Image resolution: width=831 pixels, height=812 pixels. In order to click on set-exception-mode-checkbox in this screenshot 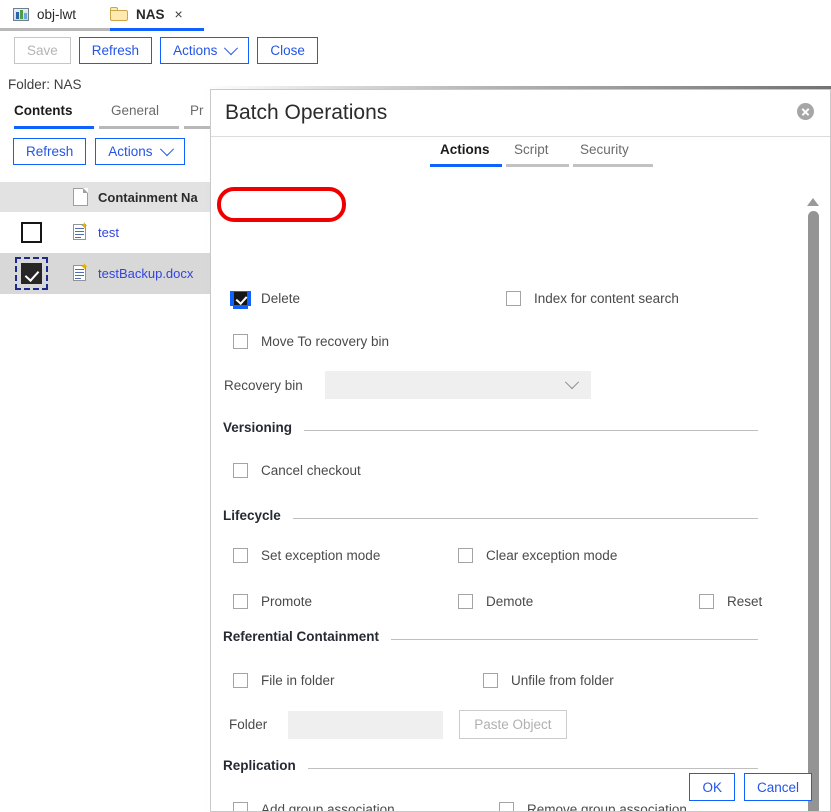, I will do `click(240, 555)`.